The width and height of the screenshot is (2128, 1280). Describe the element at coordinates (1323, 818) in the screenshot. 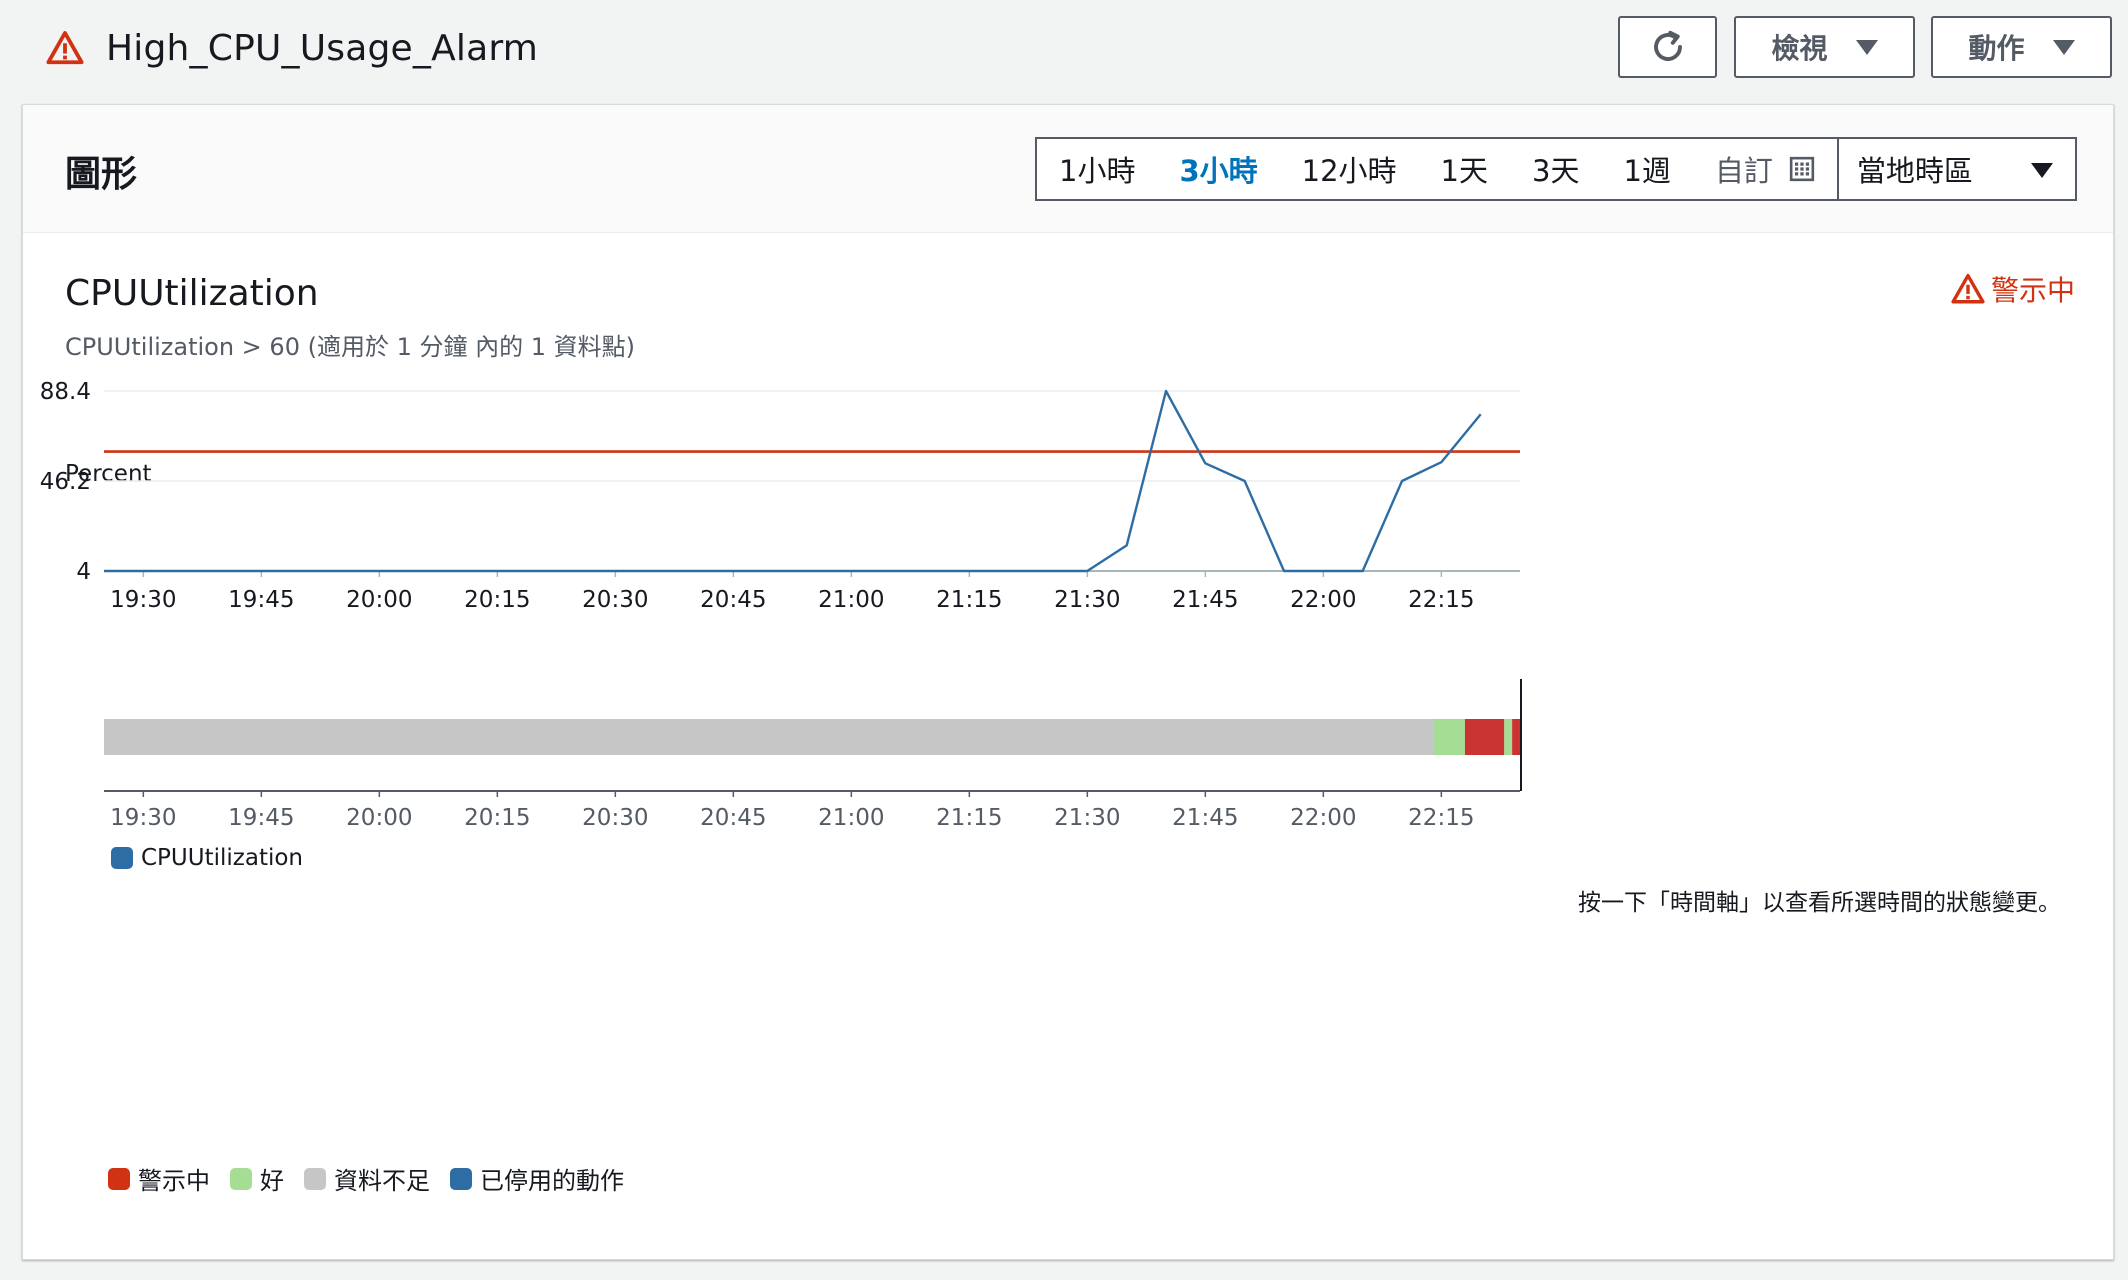

I see `timeline-tick-label: 22:00` at that location.